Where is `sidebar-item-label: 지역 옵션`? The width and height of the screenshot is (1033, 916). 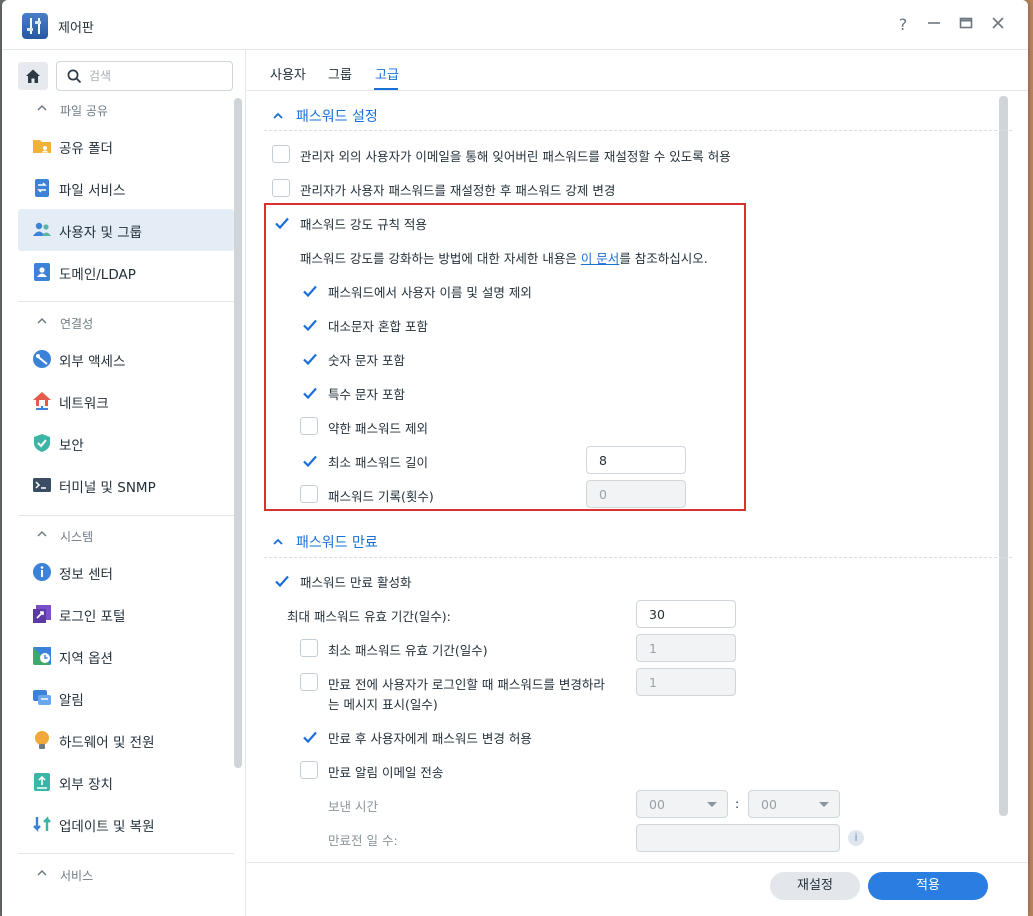
sidebar-item-label: 지역 옵션 is located at coordinates (86, 659).